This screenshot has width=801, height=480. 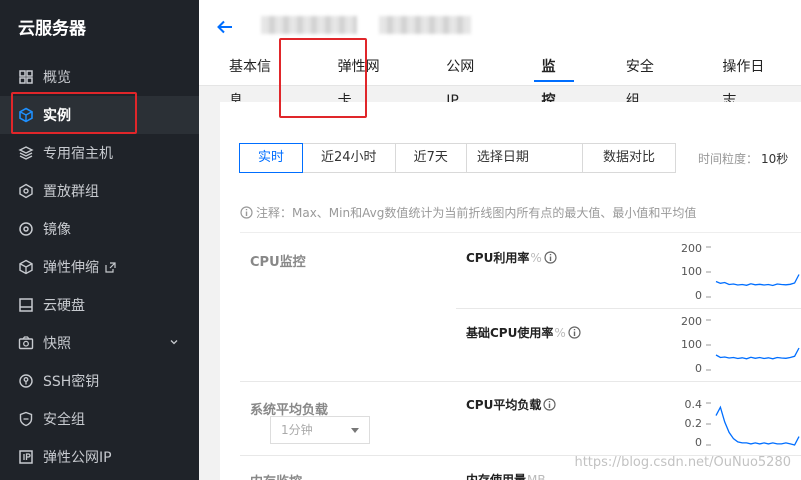 I want to click on sidebar-title: 云服务器, so click(x=52, y=29).